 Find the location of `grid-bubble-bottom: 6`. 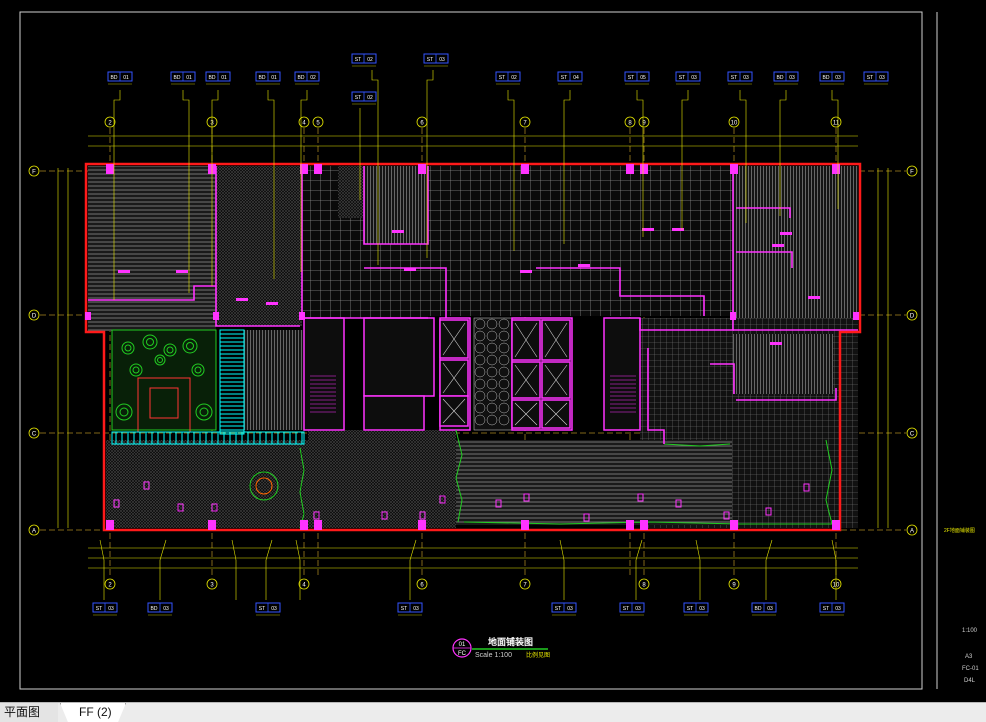

grid-bubble-bottom: 6 is located at coordinates (422, 584).